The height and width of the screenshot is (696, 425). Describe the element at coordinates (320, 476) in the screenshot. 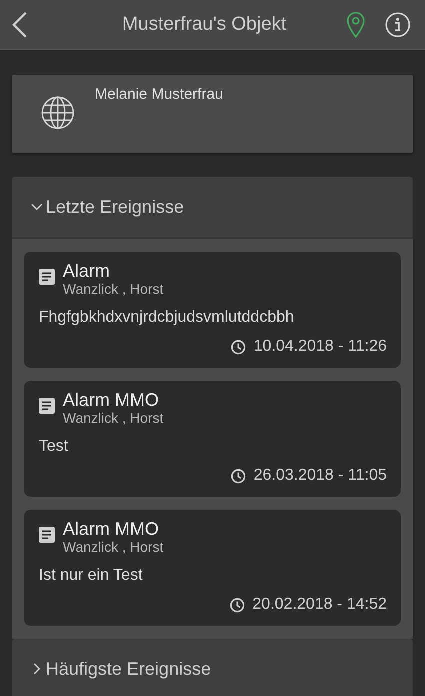

I see `event-time: 26.03.2018 - 11:05` at that location.